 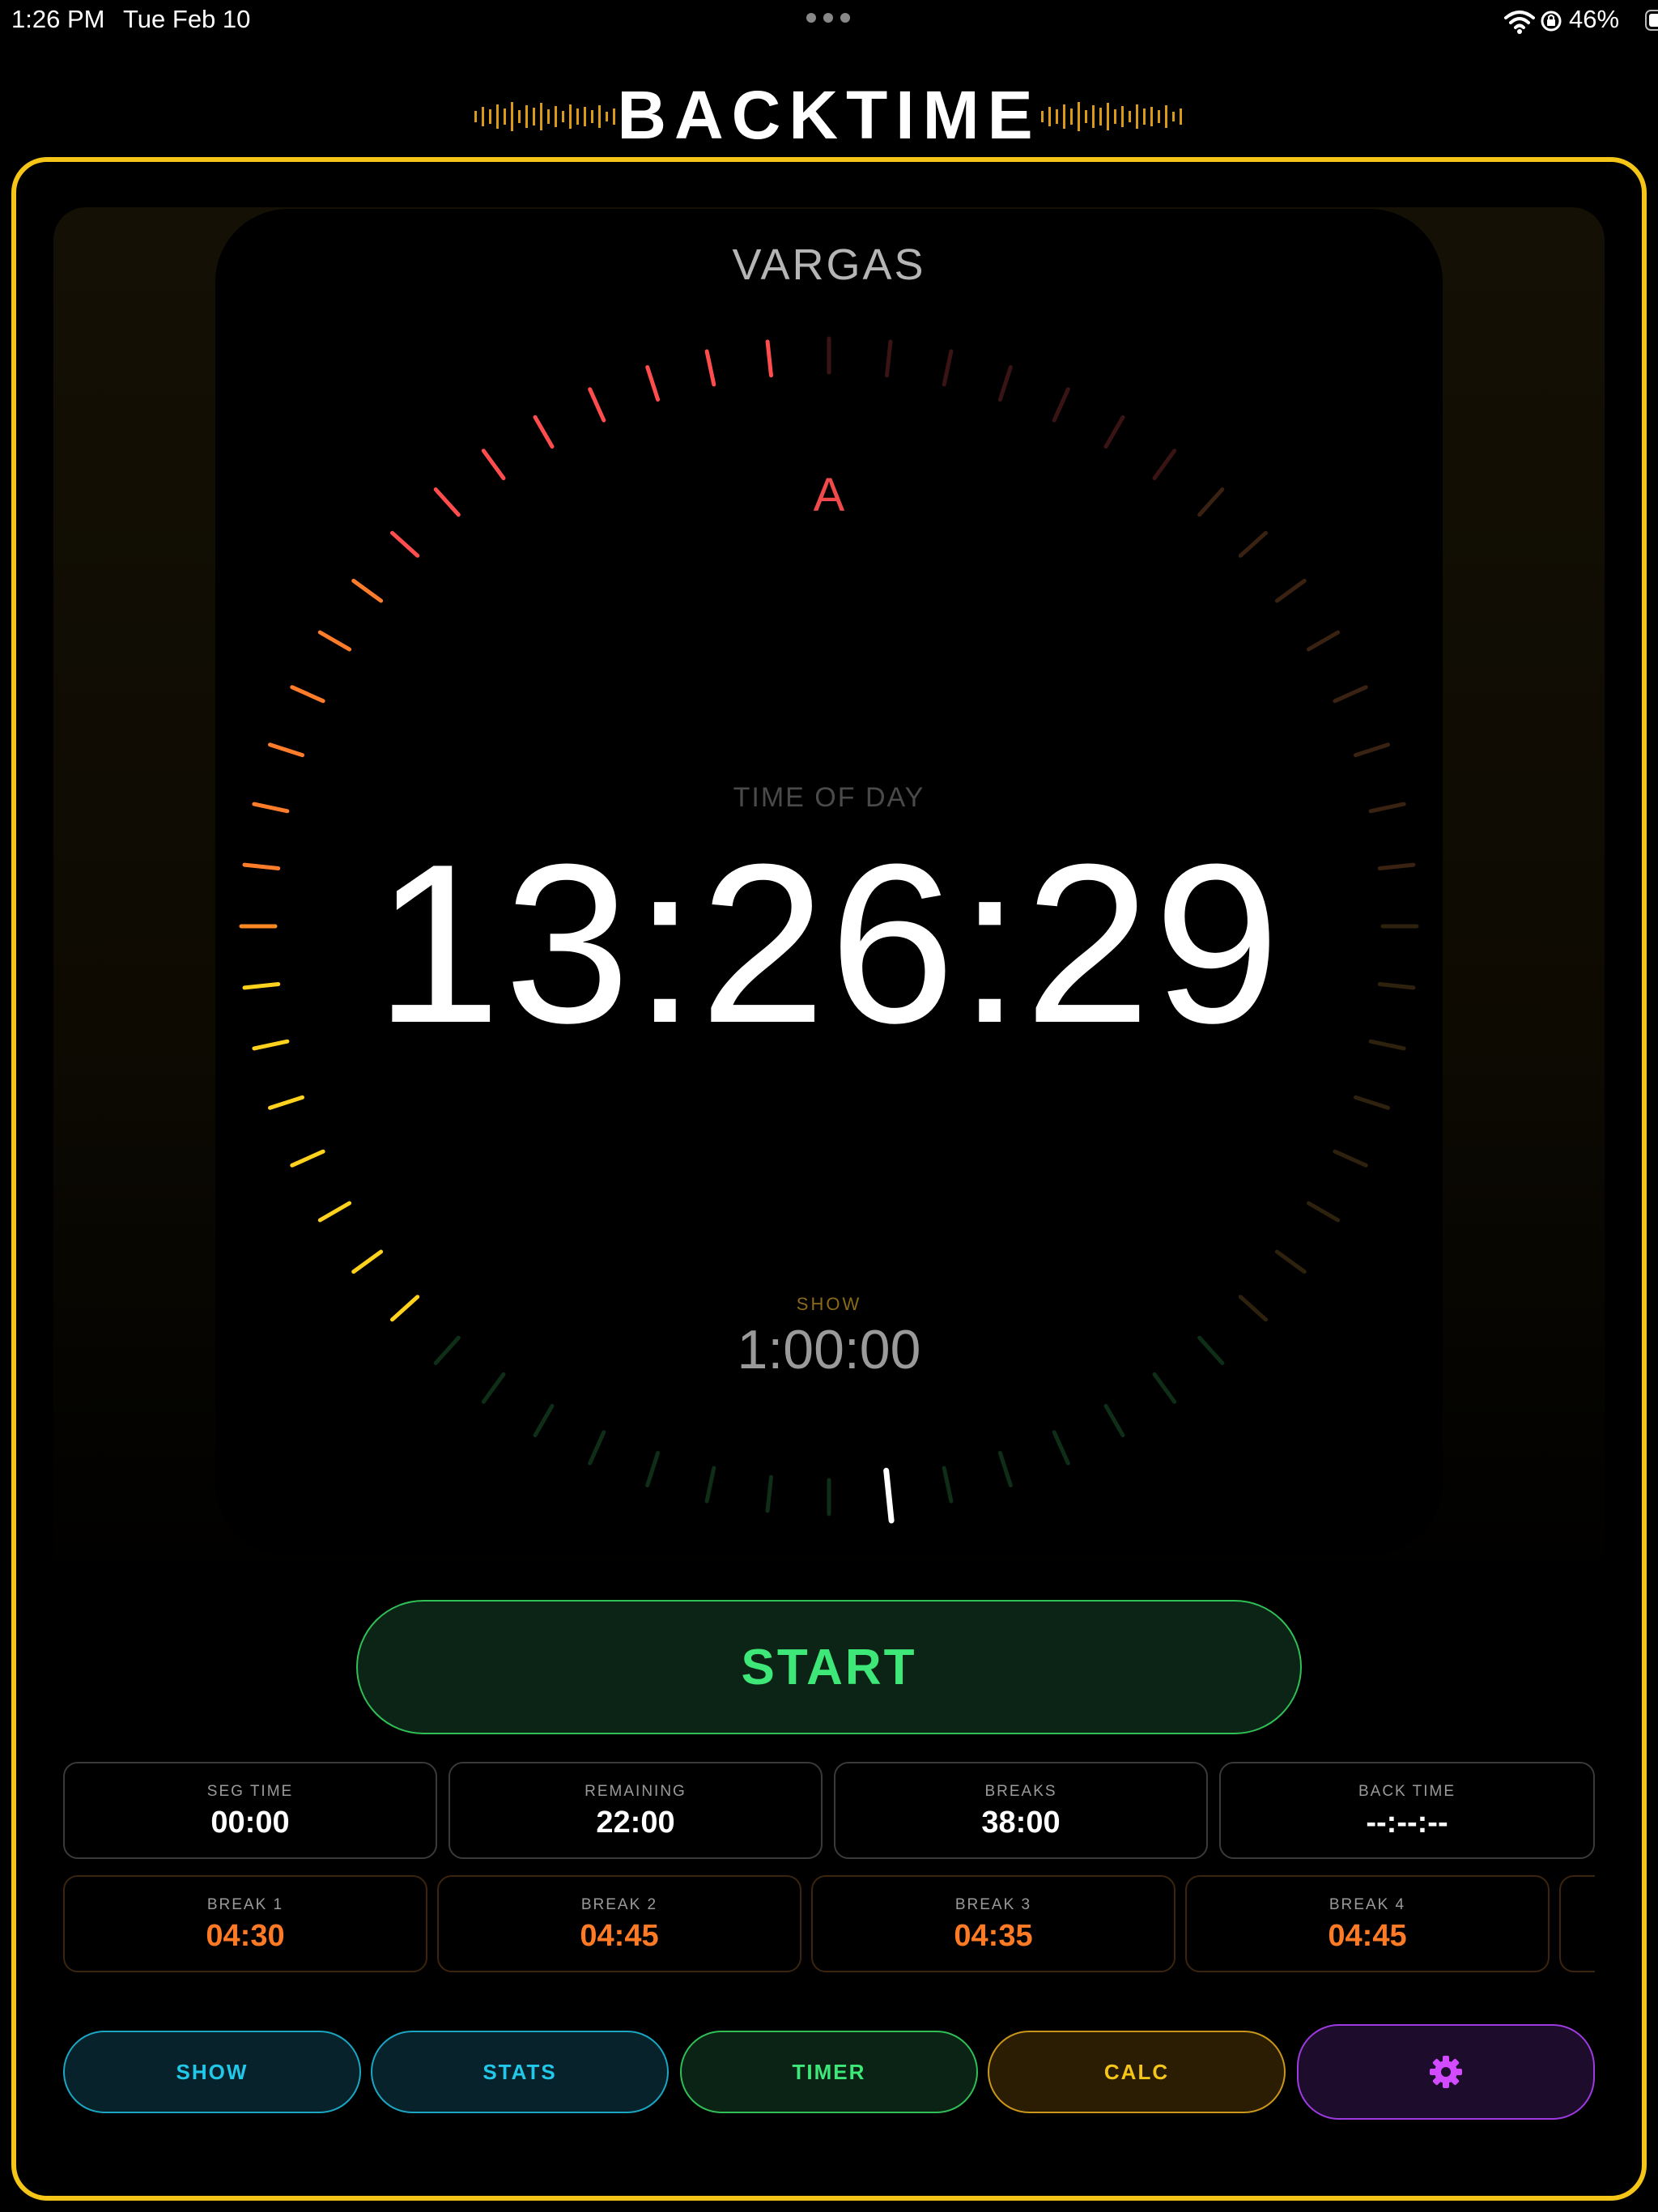 I want to click on break-card-4: BREAK 4 04:45, so click(x=1367, y=1924).